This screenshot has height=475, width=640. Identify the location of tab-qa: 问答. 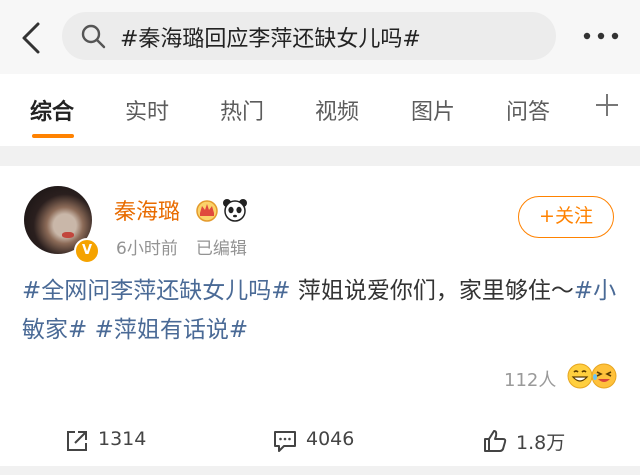
(528, 110).